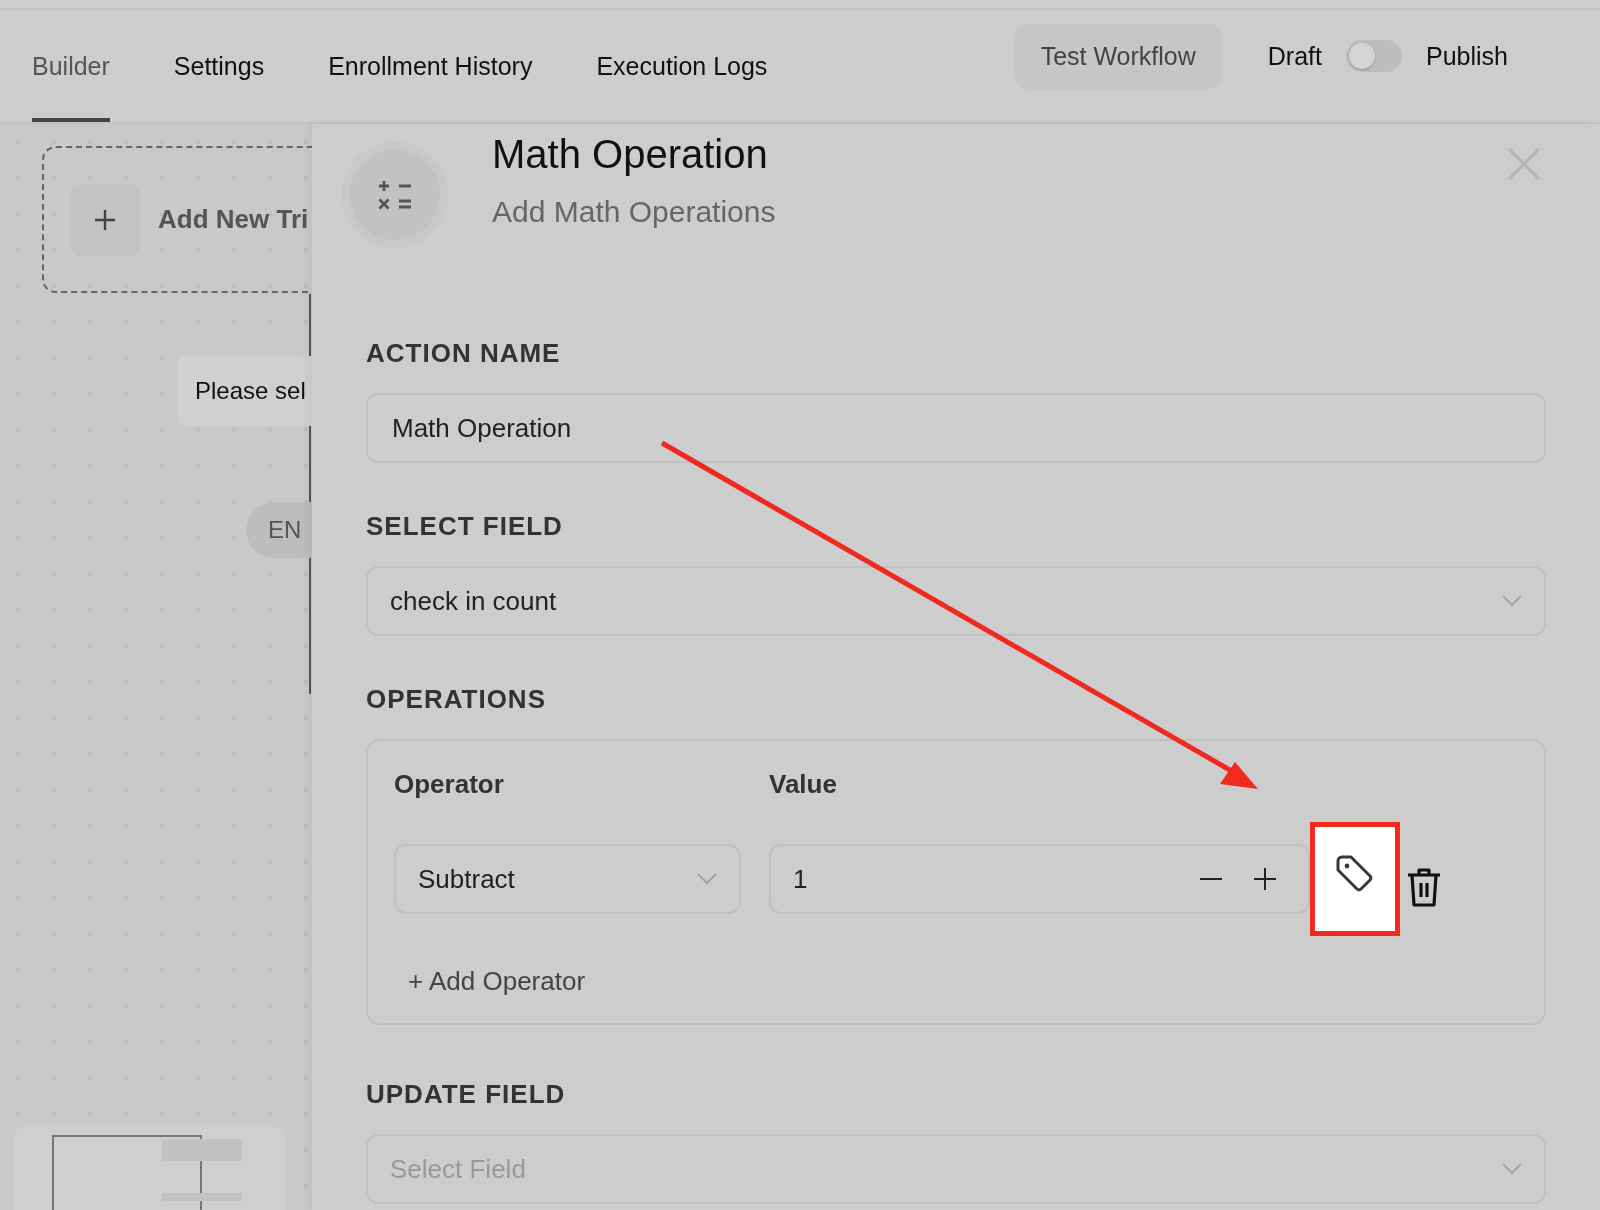  I want to click on prompt-node: Please sel, so click(244, 391).